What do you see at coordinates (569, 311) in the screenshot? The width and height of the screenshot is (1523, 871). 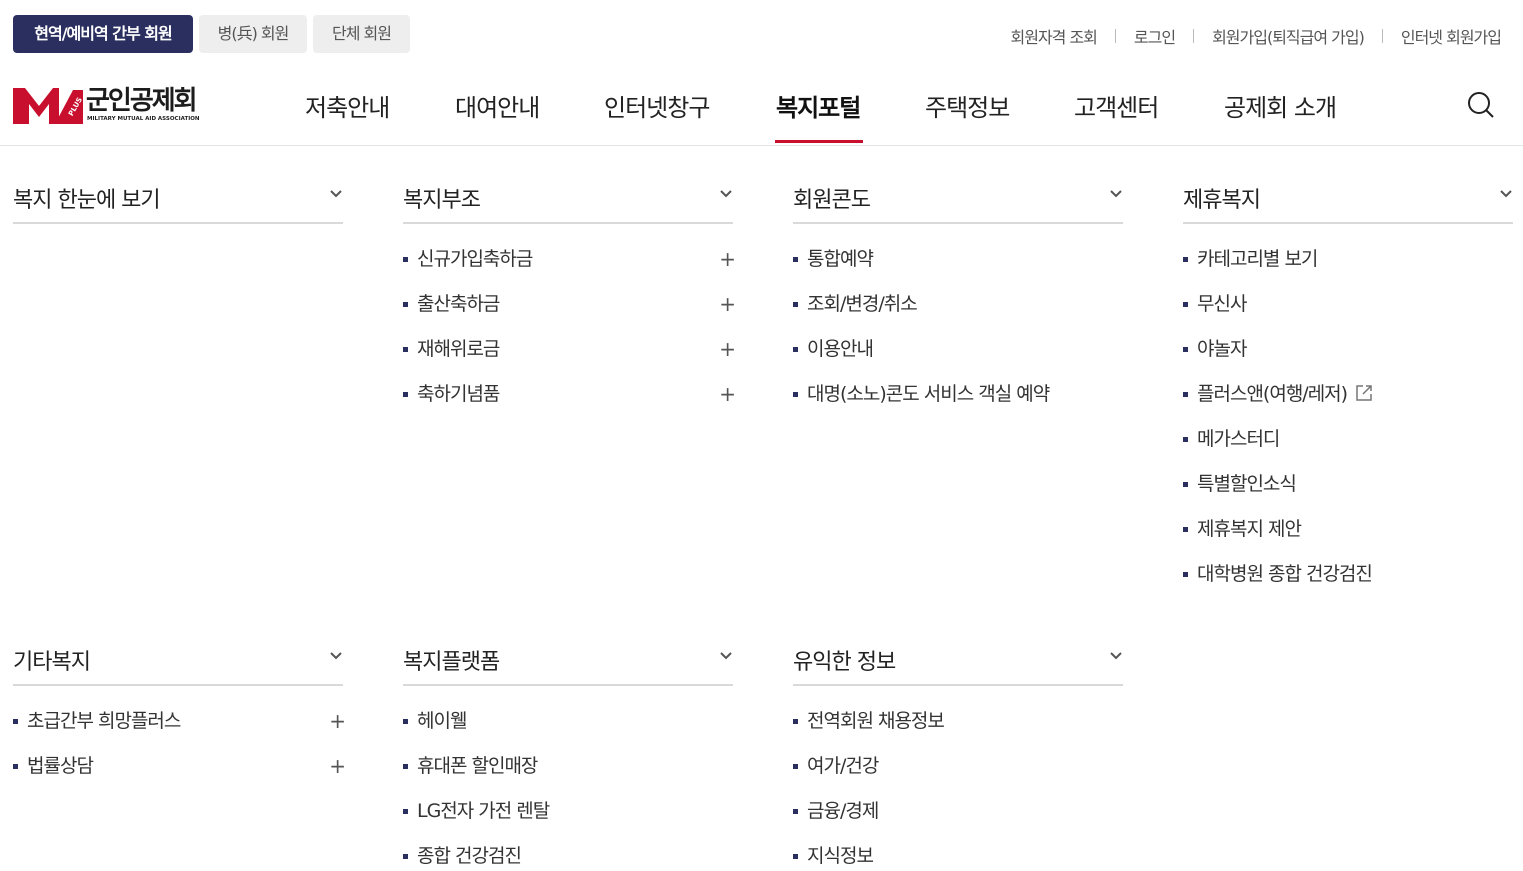 I see `menu-list-item: 출산축하금 +` at bounding box center [569, 311].